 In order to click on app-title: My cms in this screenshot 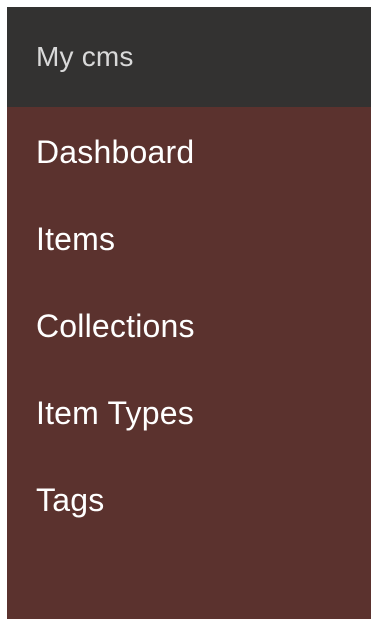, I will do `click(85, 57)`.